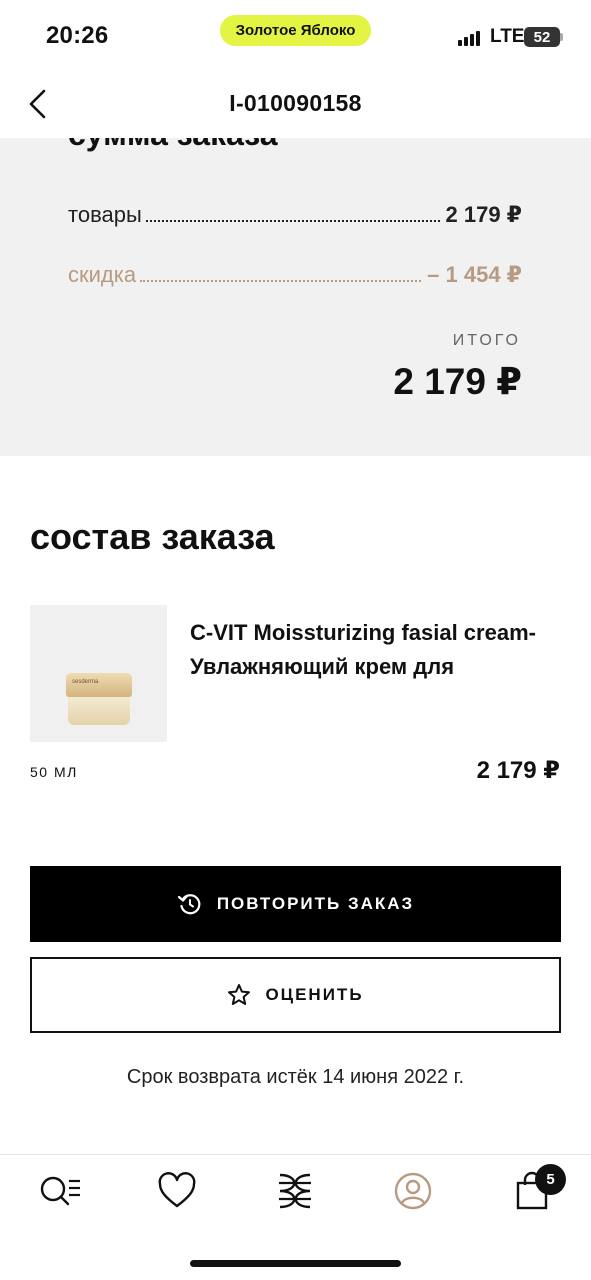  I want to click on heart-icon, so click(177, 1191).